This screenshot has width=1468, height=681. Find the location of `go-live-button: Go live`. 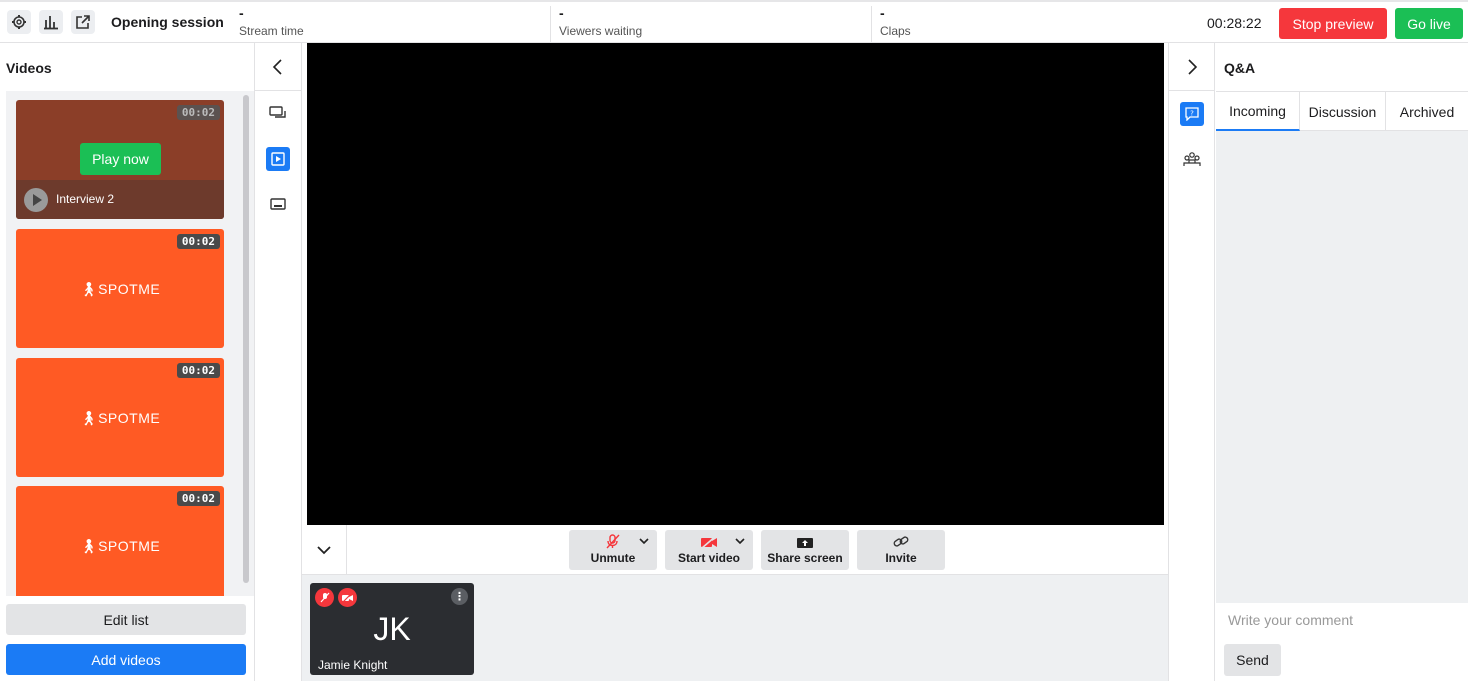

go-live-button: Go live is located at coordinates (1429, 23).